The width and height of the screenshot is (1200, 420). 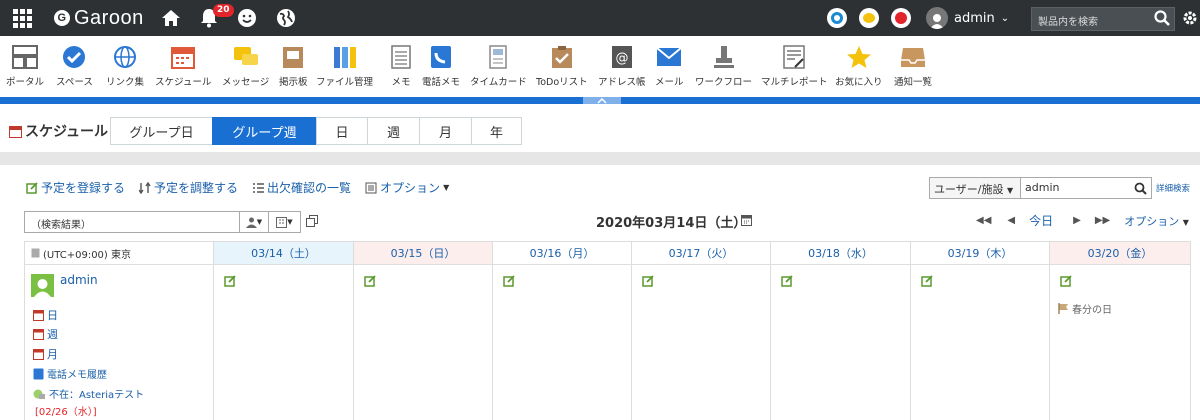 What do you see at coordinates (70, 373) in the screenshot?
I see `phone-memo-history-link: 電話メモ履歴` at bounding box center [70, 373].